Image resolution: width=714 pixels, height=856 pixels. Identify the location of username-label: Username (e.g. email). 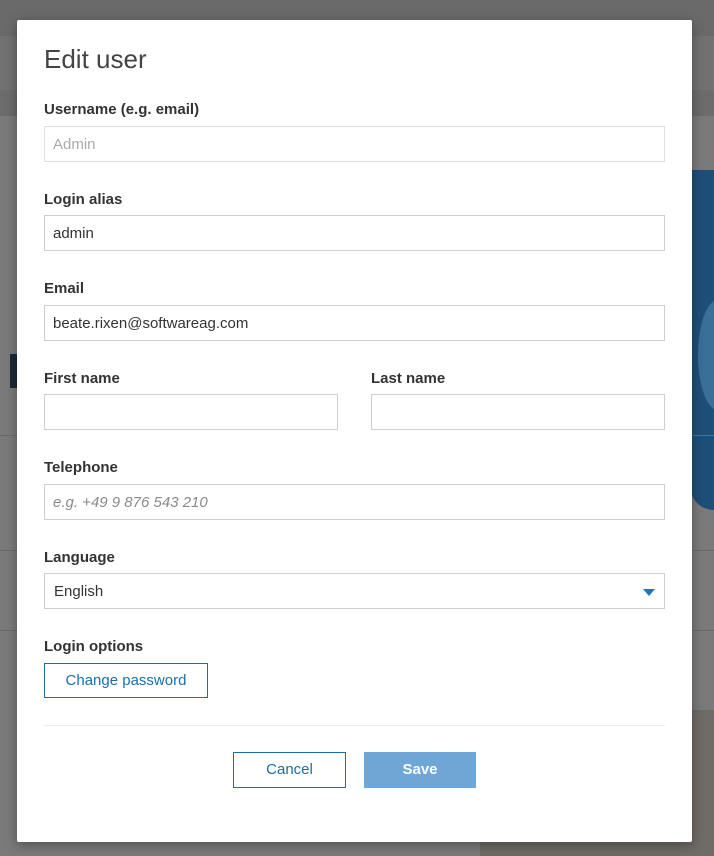
(122, 109).